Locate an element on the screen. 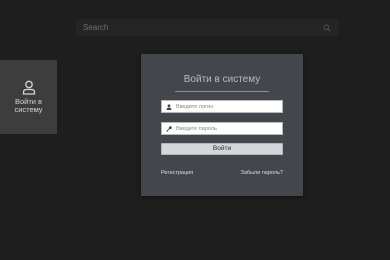  password-input is located at coordinates (226, 128).